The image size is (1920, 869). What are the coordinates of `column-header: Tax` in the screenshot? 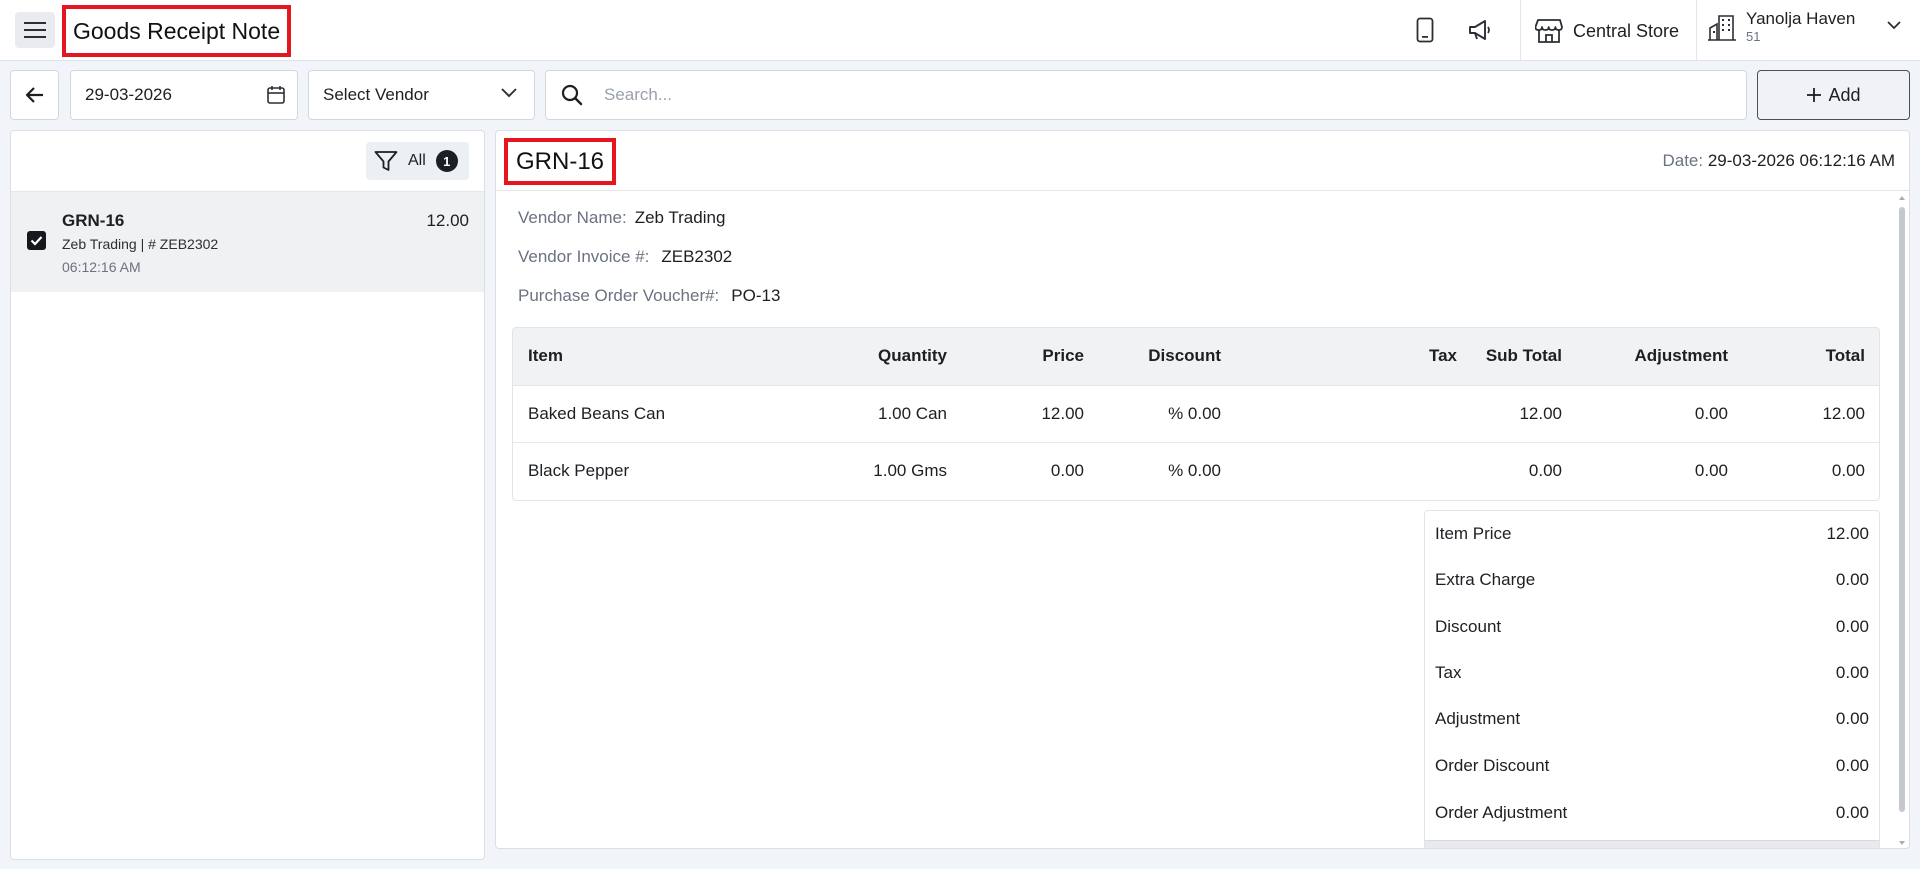 It's located at (1442, 355).